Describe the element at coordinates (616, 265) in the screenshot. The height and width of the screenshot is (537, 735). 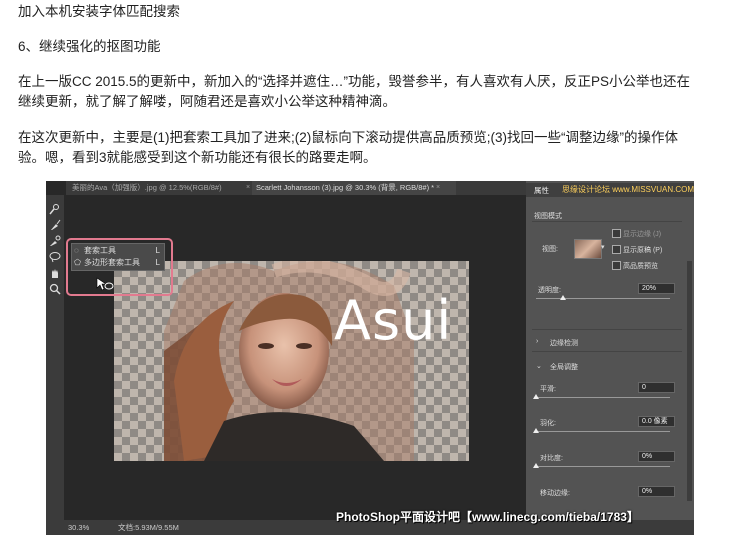
I see `hq-preview-checkbox` at that location.